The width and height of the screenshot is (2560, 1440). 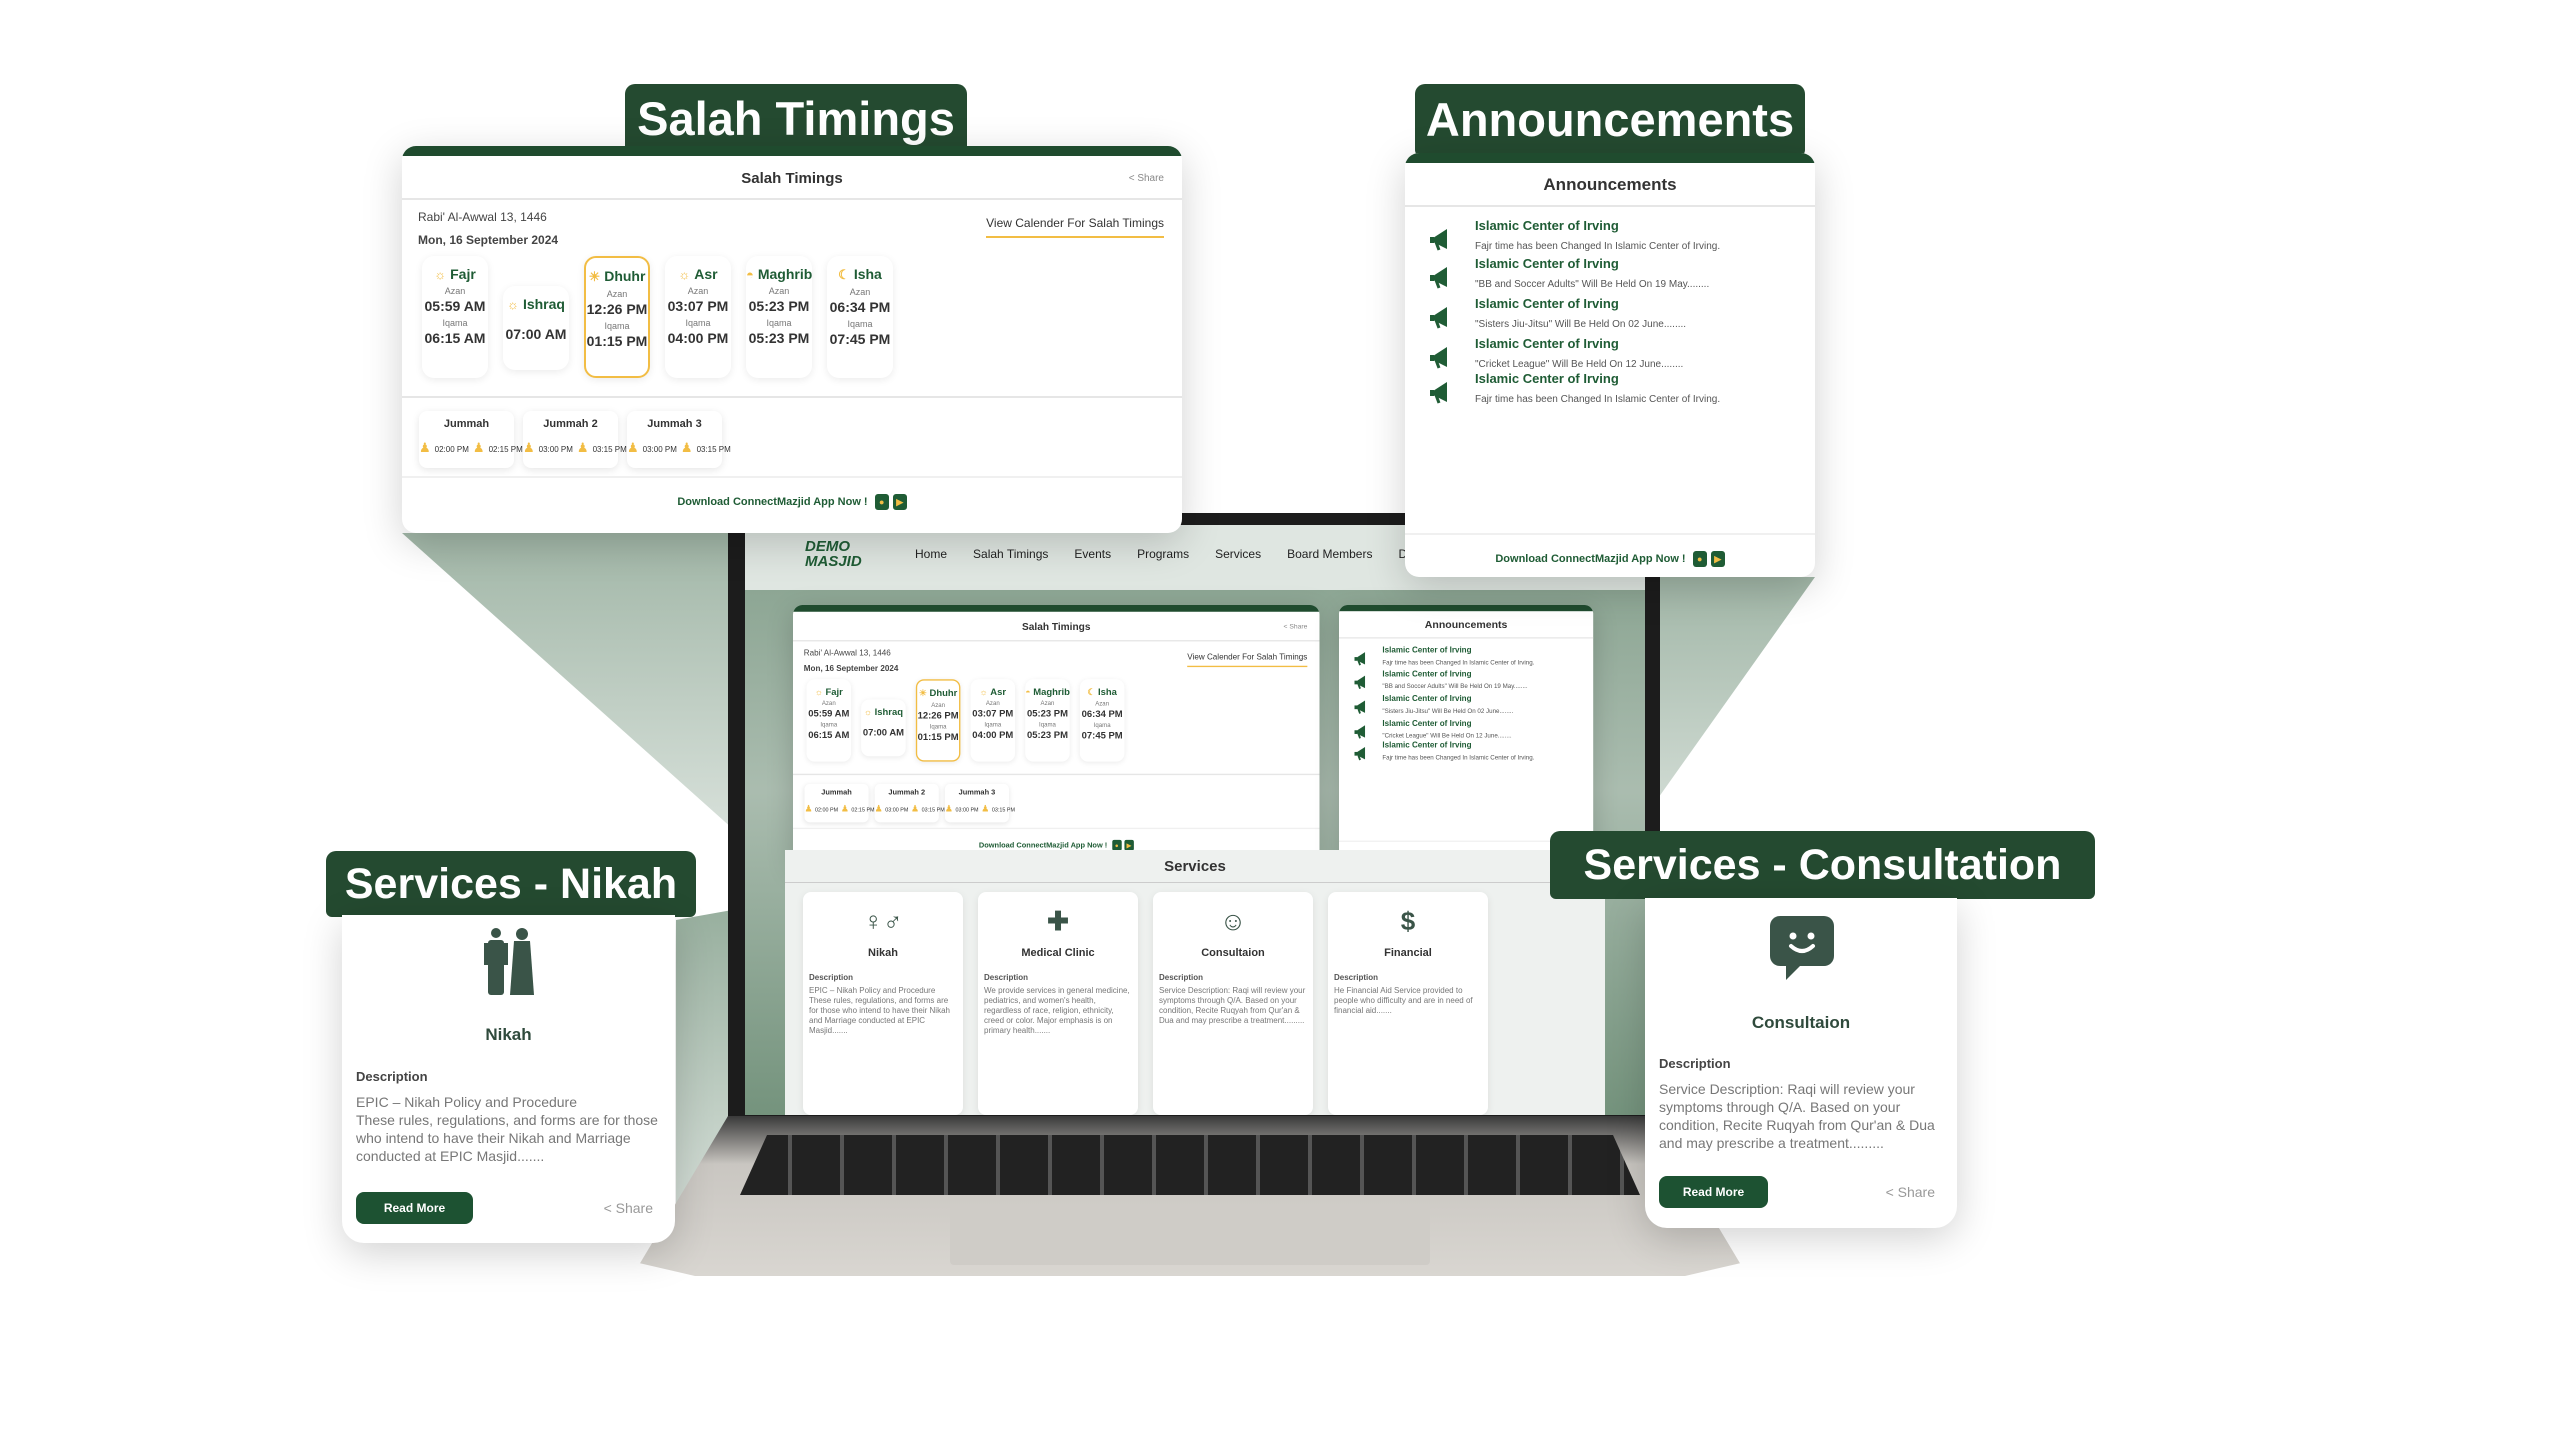 I want to click on chat-smile-icon, so click(x=1802, y=948).